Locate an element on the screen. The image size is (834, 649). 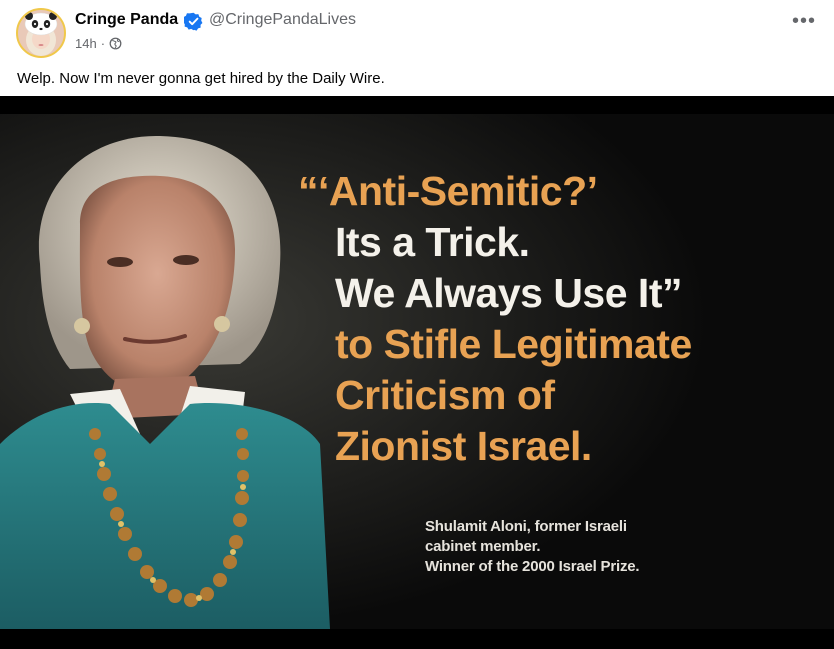
credit-line-1: Shulamit Aloni, former Israeli is located at coordinates (526, 526).